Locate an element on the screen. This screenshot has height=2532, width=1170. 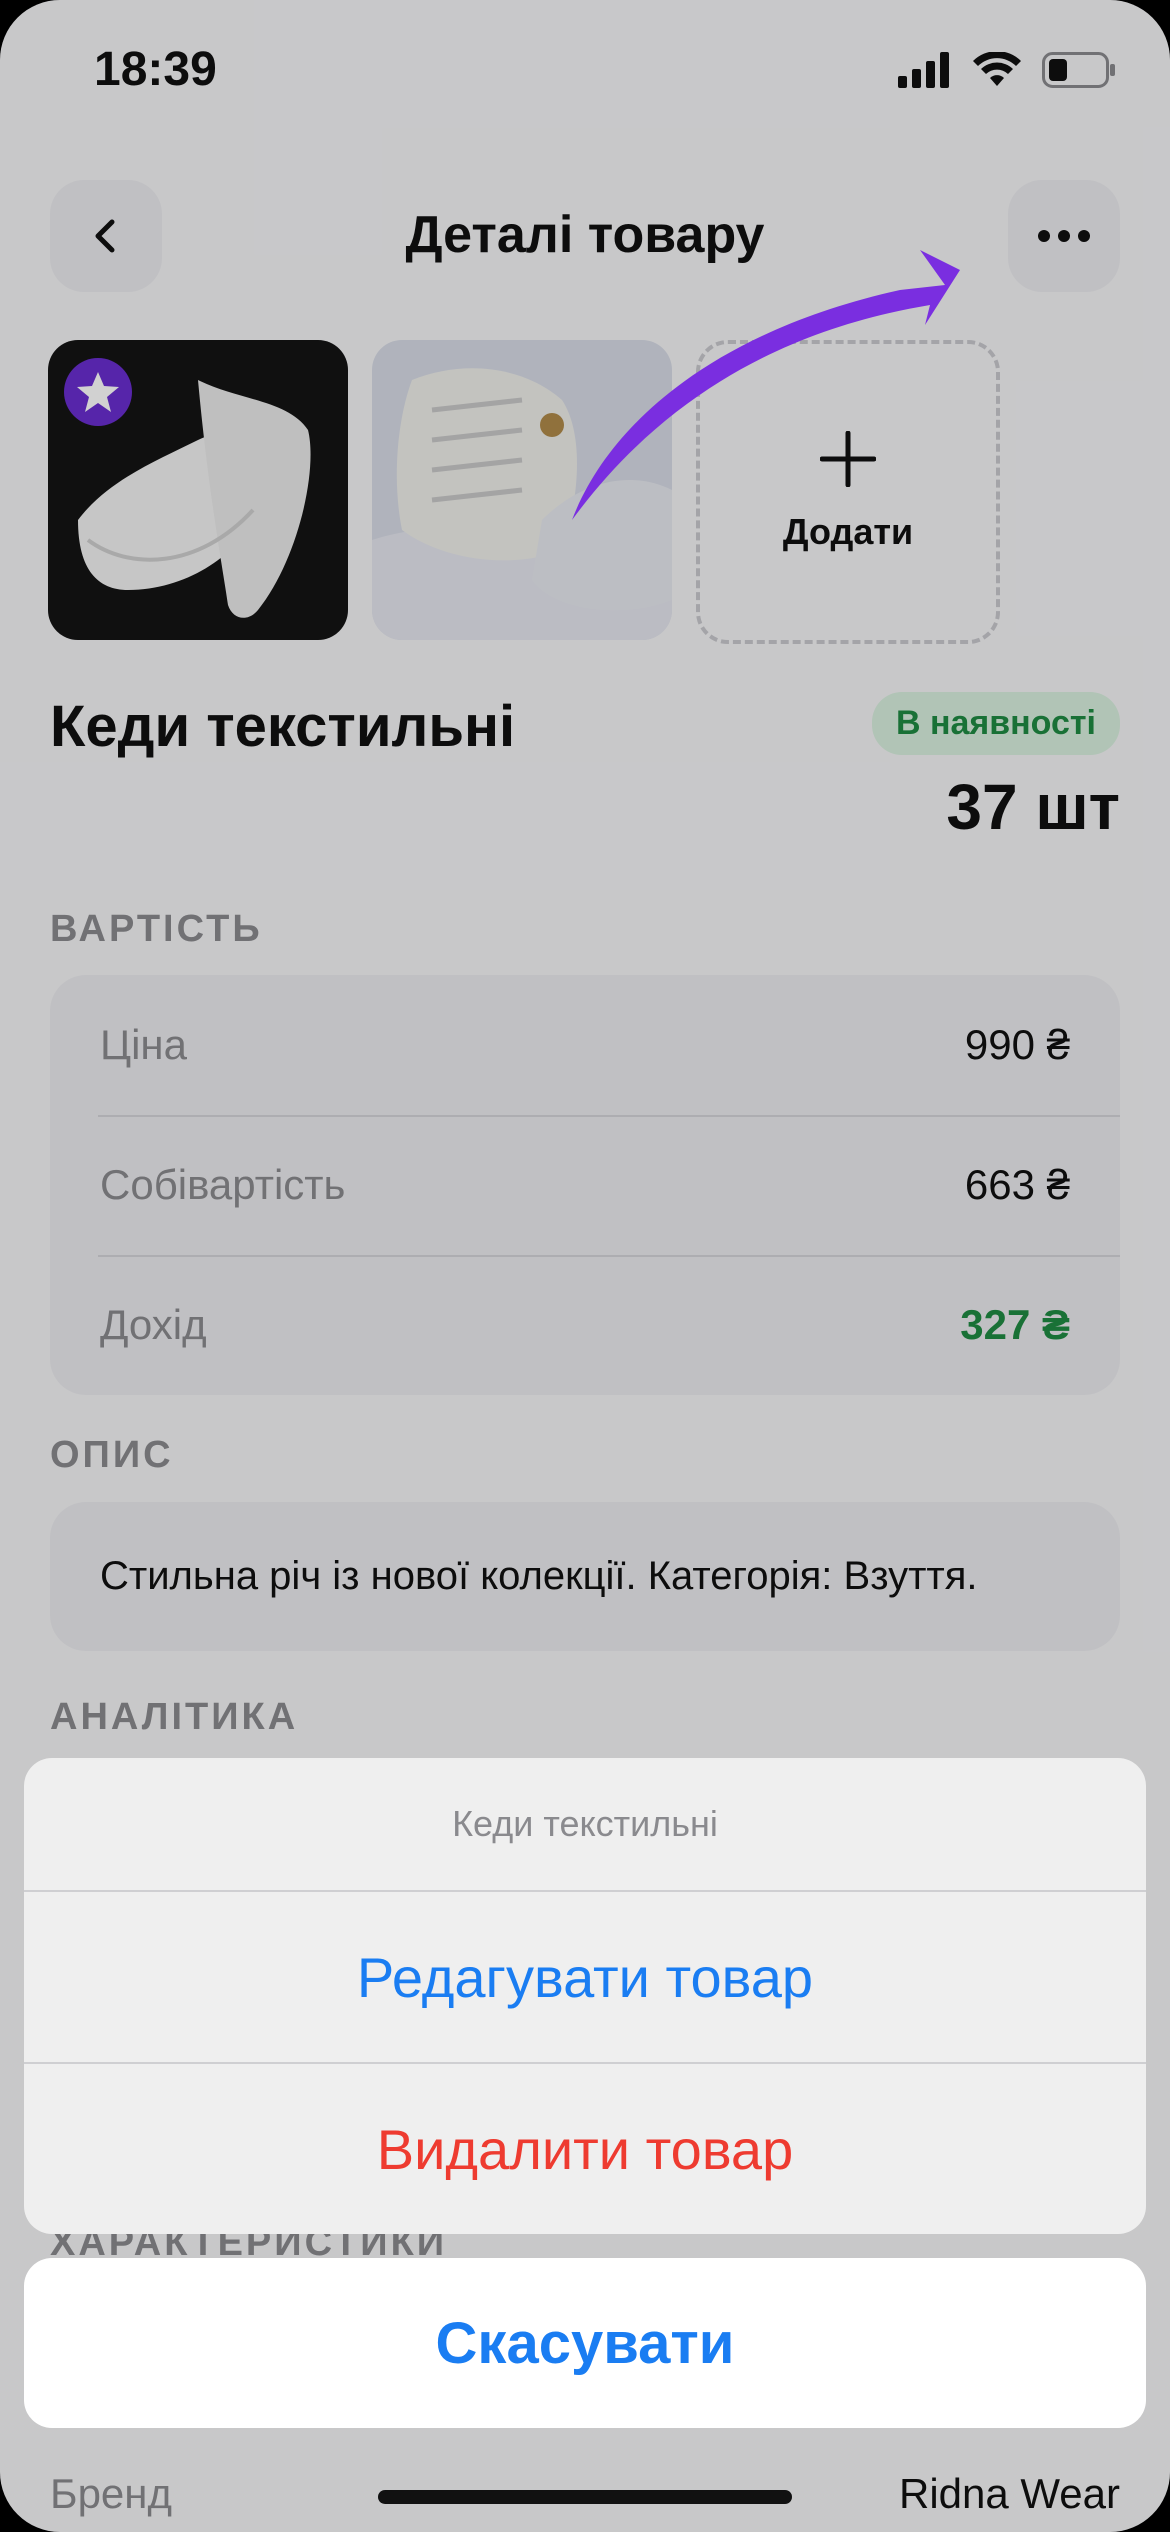
action-sheet-title: Кеди текстильні is located at coordinates (585, 1825).